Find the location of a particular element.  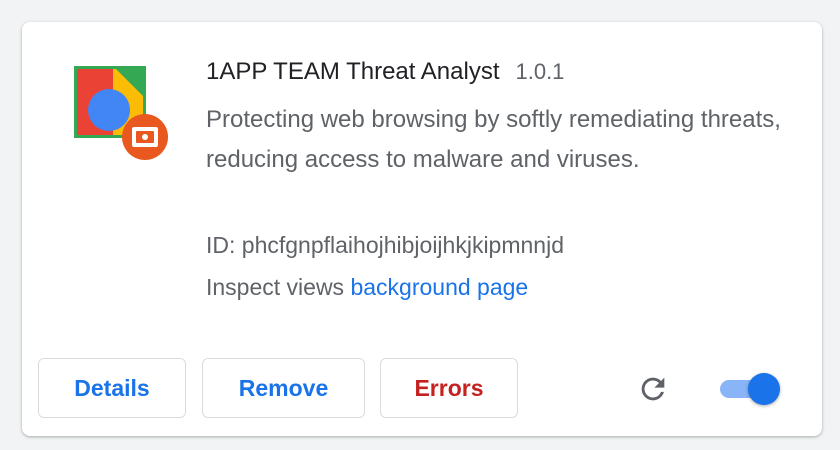

enable-toggle is located at coordinates (750, 389).